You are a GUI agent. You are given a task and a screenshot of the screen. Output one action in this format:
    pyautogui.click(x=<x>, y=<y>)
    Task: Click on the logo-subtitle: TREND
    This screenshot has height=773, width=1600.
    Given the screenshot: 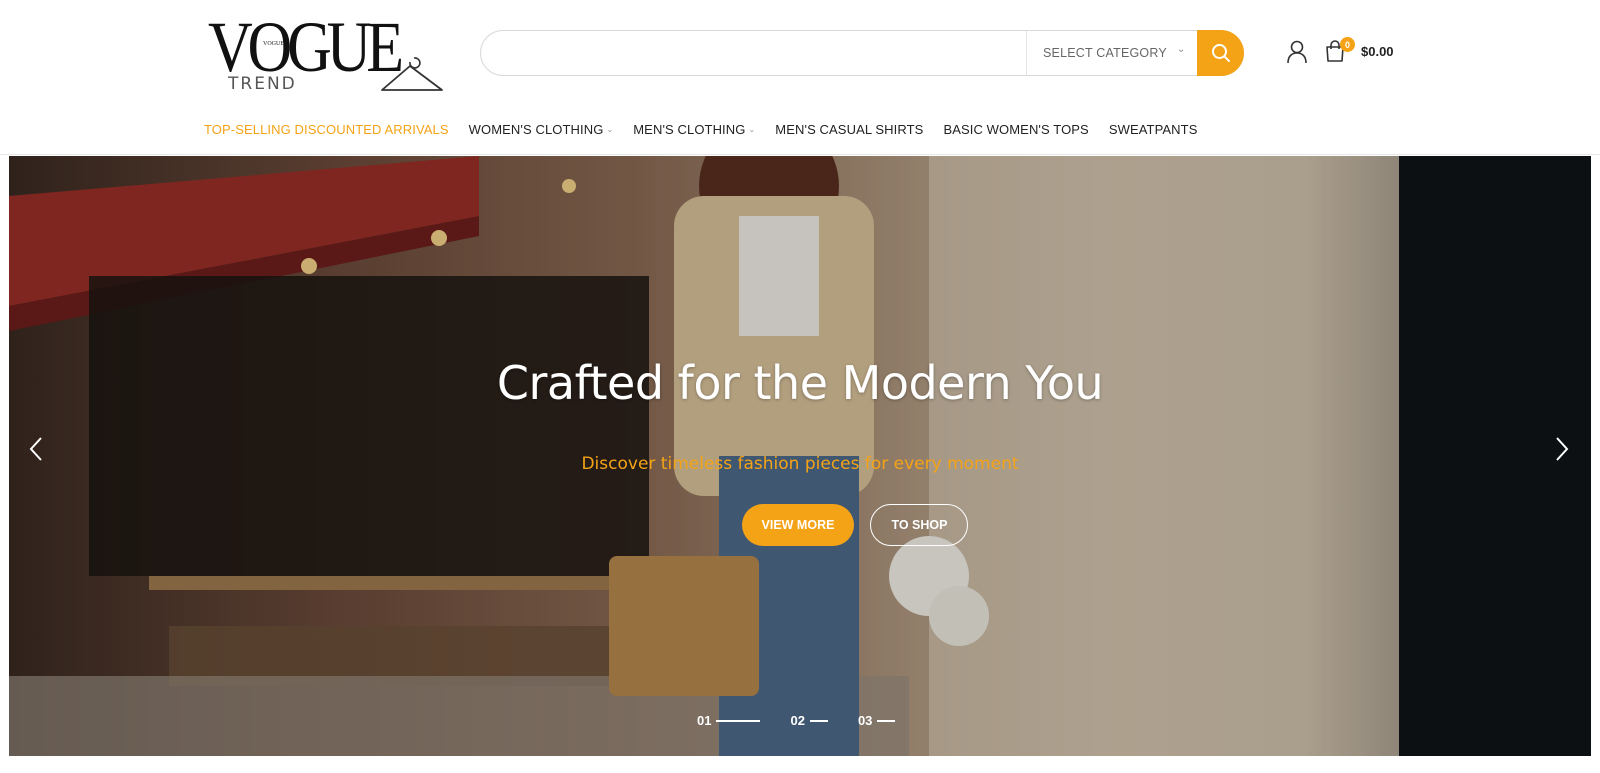 What is the action you would take?
    pyautogui.click(x=262, y=84)
    